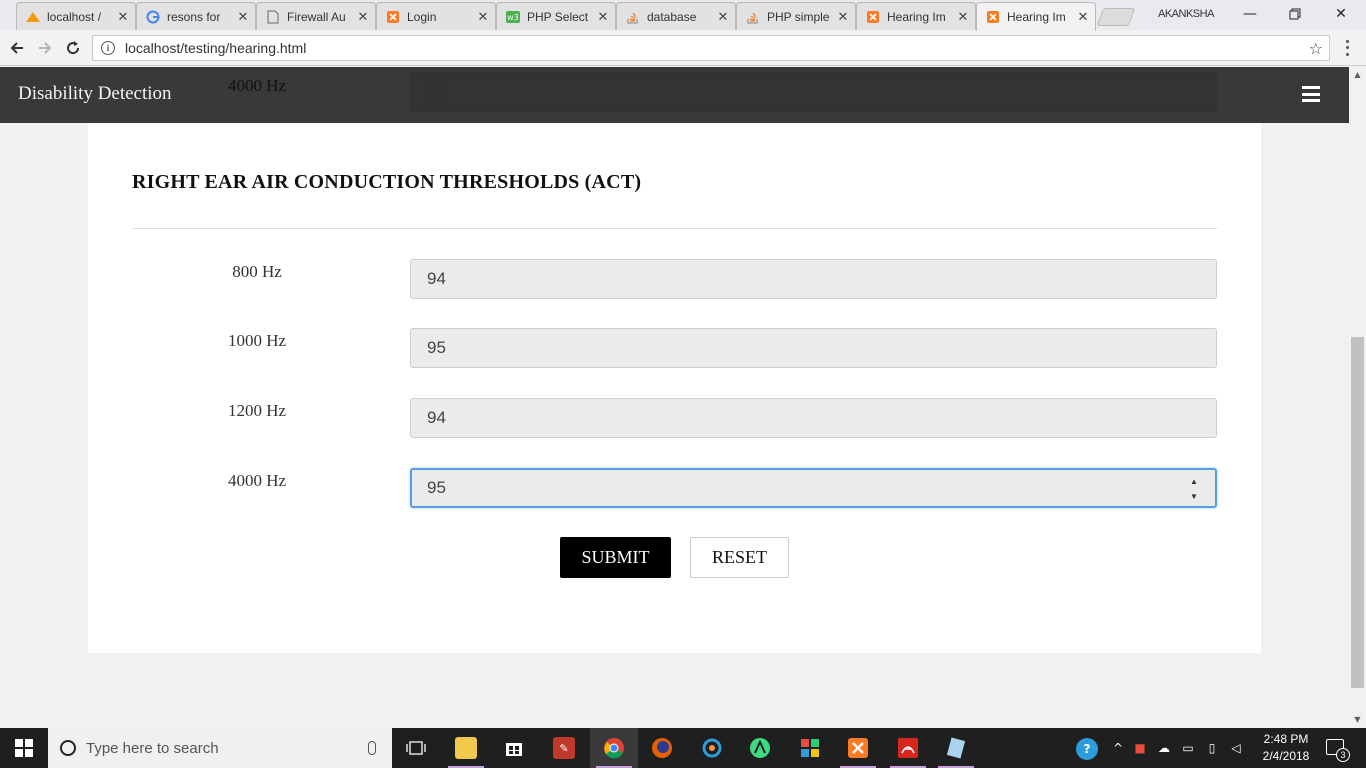 This screenshot has width=1366, height=768. I want to click on google-icon, so click(153, 17).